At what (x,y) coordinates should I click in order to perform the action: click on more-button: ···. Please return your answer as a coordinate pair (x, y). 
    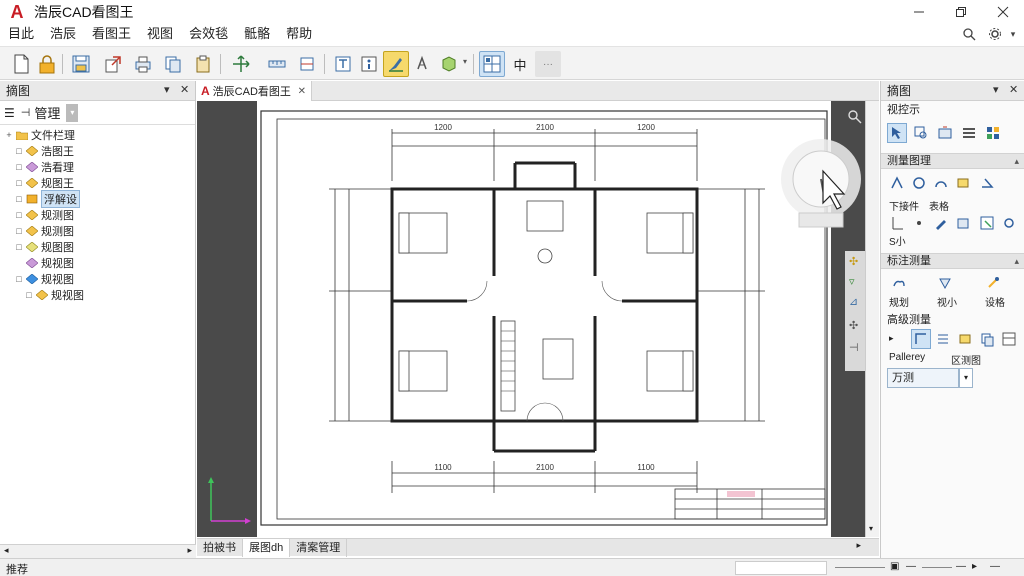
    Looking at the image, I should click on (548, 64).